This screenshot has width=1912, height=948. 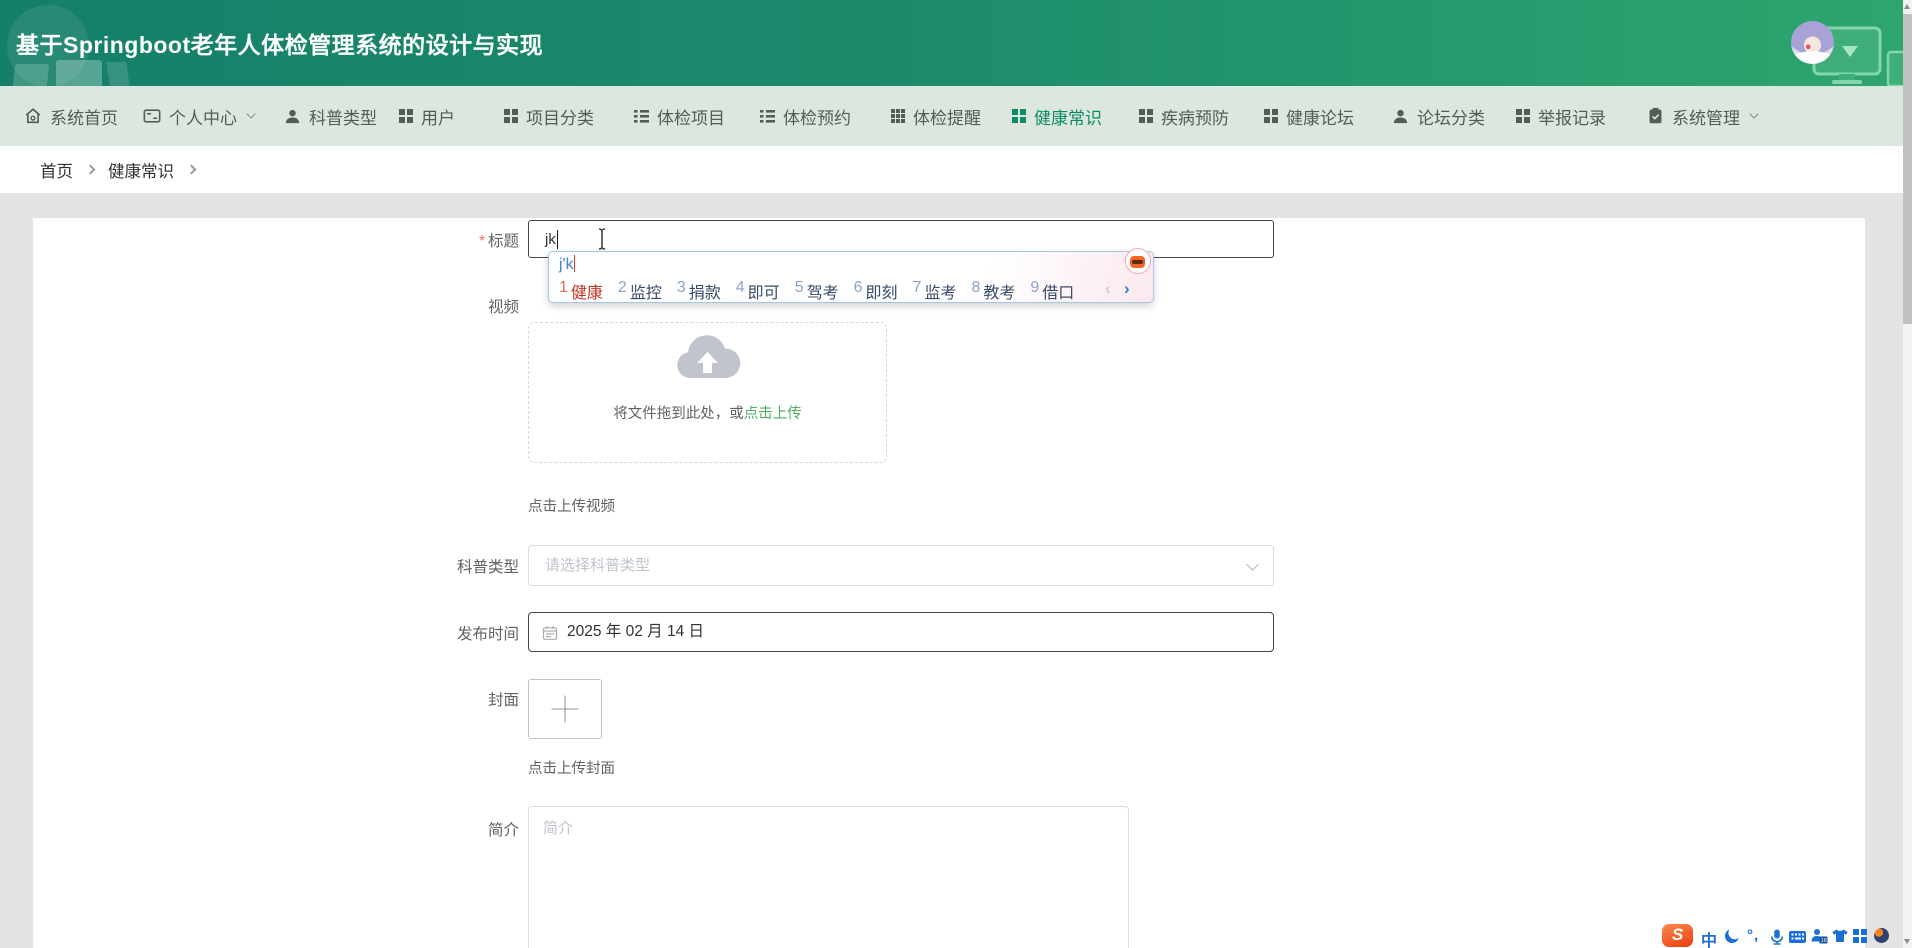 I want to click on upload-link: 点击上传, so click(x=773, y=414).